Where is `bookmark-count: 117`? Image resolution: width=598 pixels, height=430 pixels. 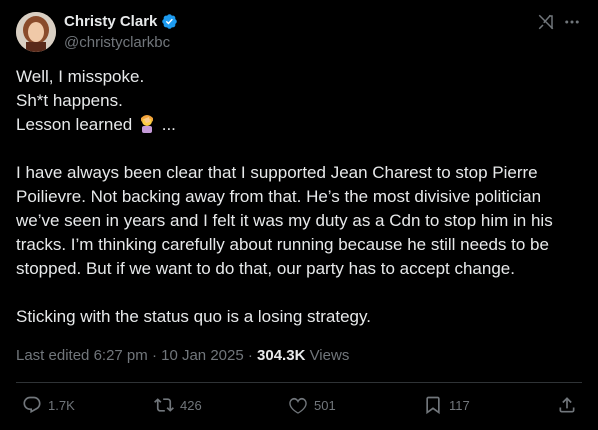
bookmark-count: 117 is located at coordinates (459, 405).